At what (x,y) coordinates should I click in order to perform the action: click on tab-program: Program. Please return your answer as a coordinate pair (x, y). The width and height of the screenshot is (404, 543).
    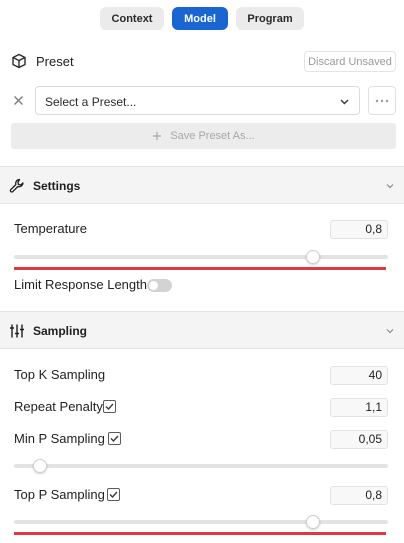
    Looking at the image, I should click on (270, 18).